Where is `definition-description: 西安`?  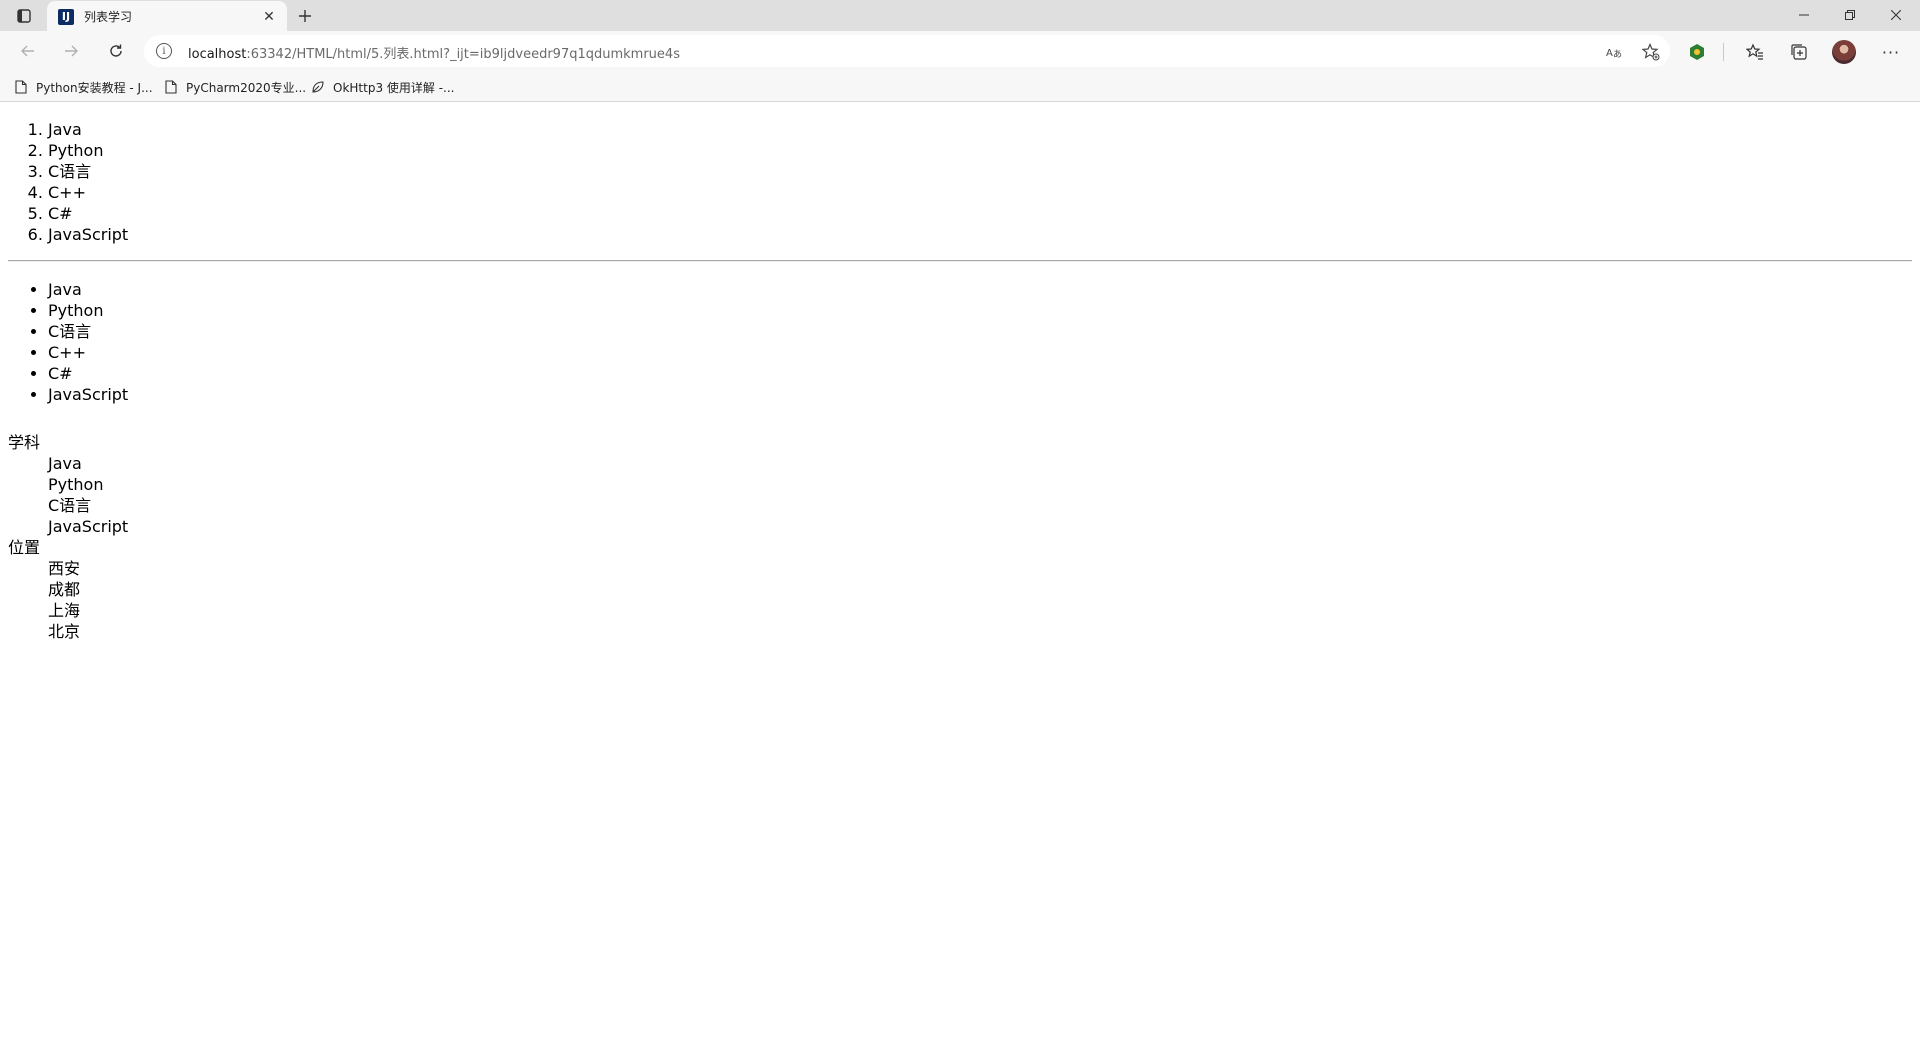 definition-description: 西安 is located at coordinates (64, 568).